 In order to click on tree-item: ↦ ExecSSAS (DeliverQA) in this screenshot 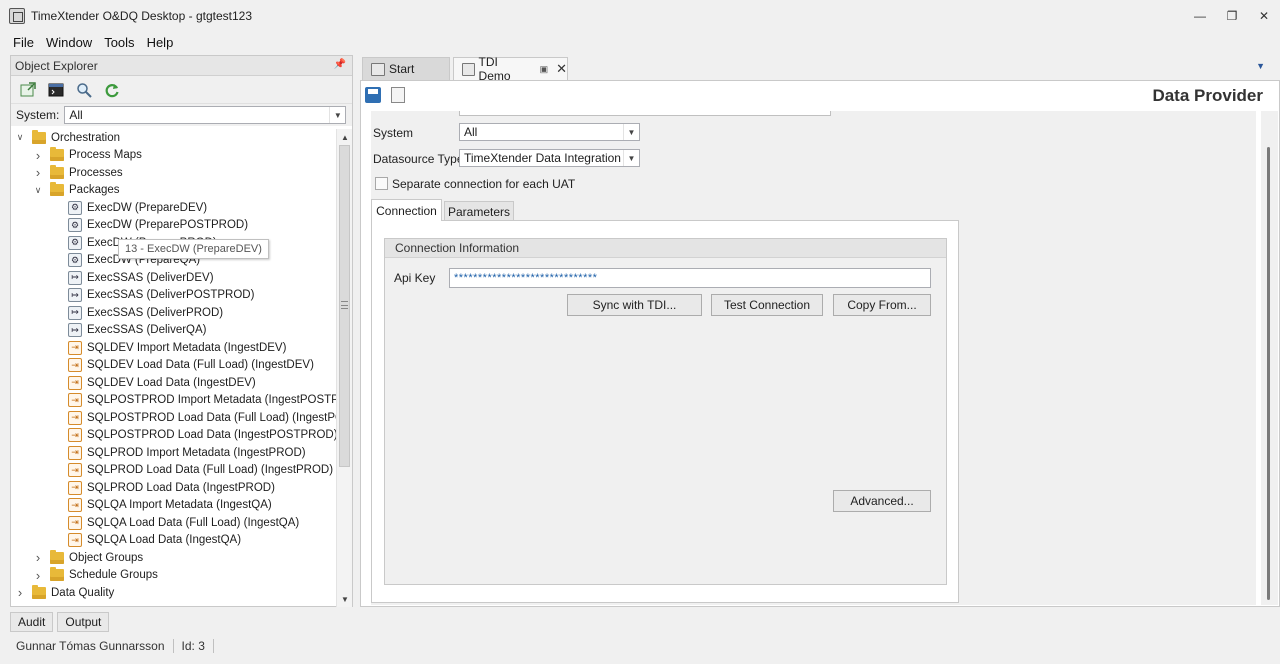, I will do `click(174, 331)`.